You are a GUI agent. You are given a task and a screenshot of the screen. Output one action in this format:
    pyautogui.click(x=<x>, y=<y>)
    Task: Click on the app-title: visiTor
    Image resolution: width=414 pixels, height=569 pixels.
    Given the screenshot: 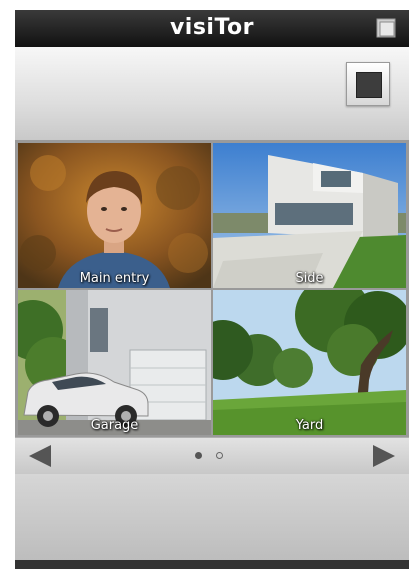 What is the action you would take?
    pyautogui.click(x=212, y=27)
    